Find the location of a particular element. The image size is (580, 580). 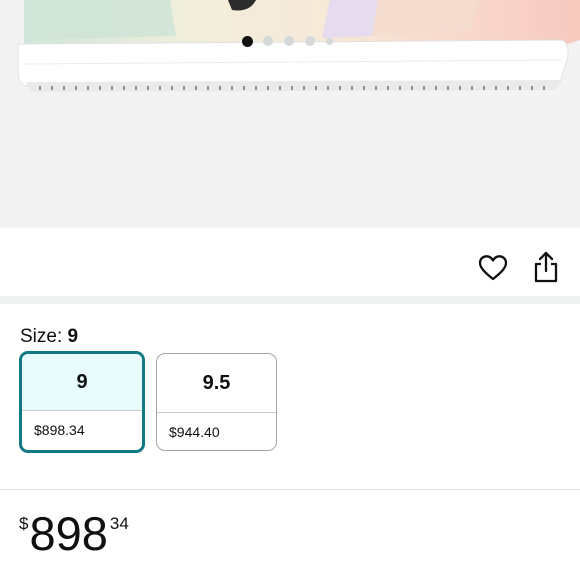

product-price: $ 898 34 is located at coordinates (74, 534).